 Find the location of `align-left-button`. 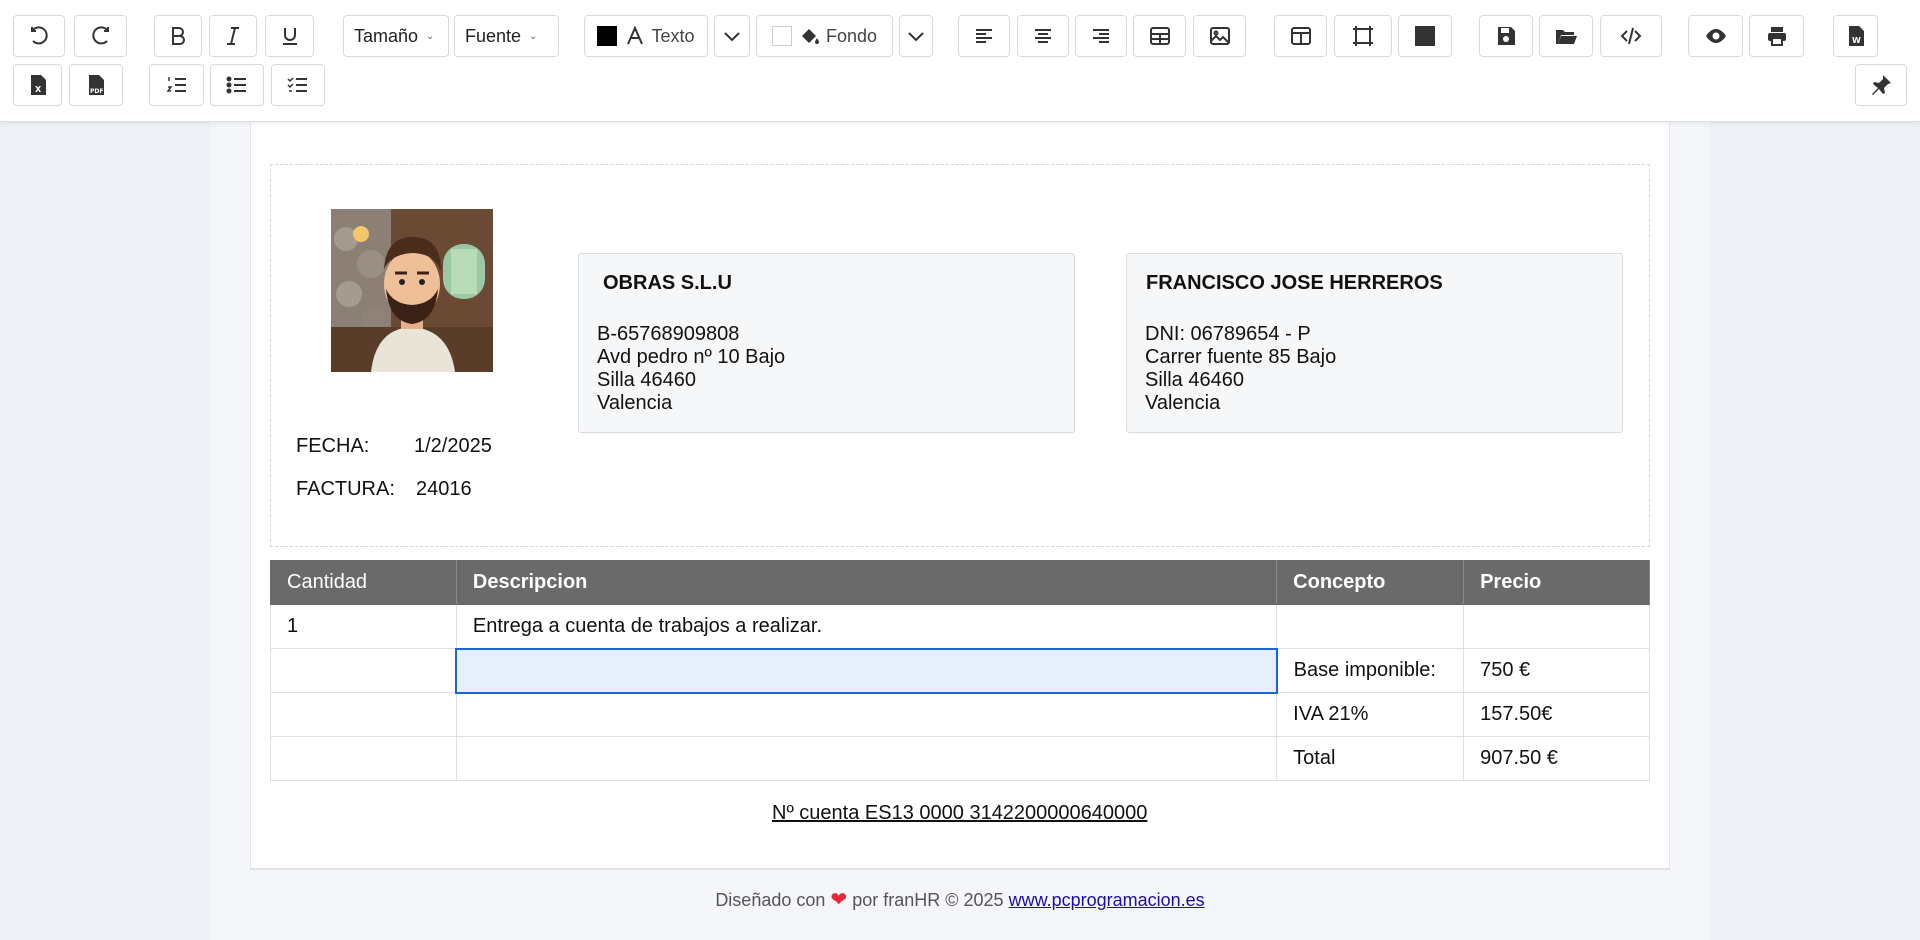

align-left-button is located at coordinates (984, 36).